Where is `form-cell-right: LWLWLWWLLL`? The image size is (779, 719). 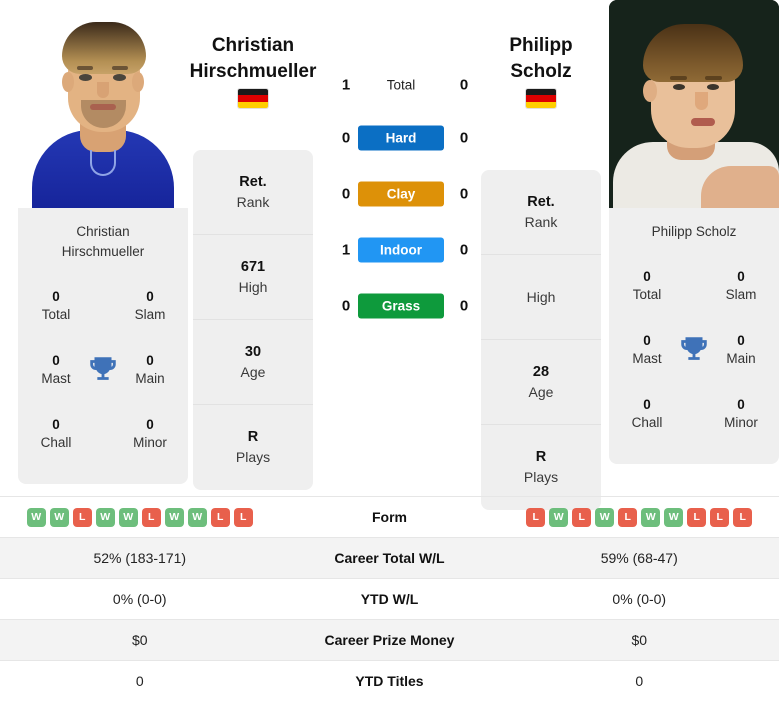 form-cell-right: LWLWLWWLLL is located at coordinates (639, 517).